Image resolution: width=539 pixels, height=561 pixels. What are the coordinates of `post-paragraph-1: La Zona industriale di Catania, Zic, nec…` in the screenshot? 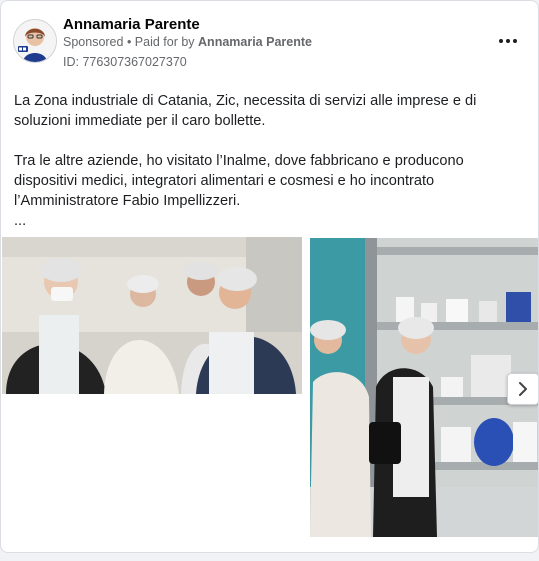 It's located at (245, 111).